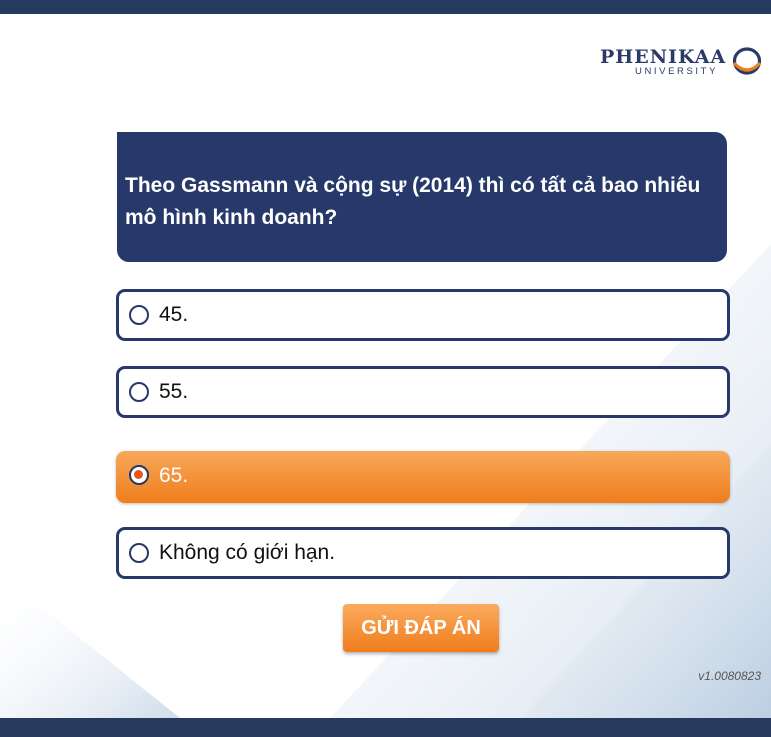  Describe the element at coordinates (174, 391) in the screenshot. I see `answer-option-label: 55.` at that location.